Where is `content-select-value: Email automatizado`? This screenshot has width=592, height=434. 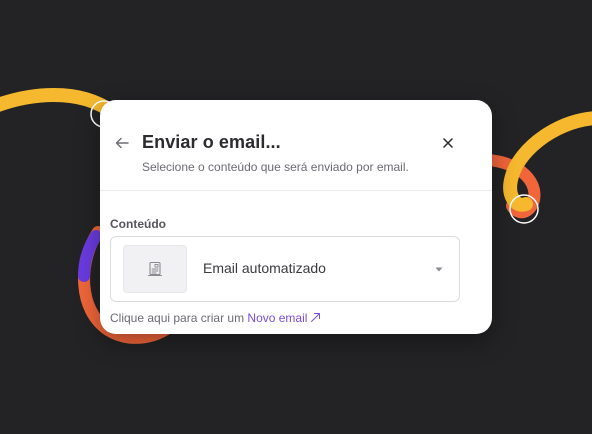
content-select-value: Email automatizado is located at coordinates (264, 268).